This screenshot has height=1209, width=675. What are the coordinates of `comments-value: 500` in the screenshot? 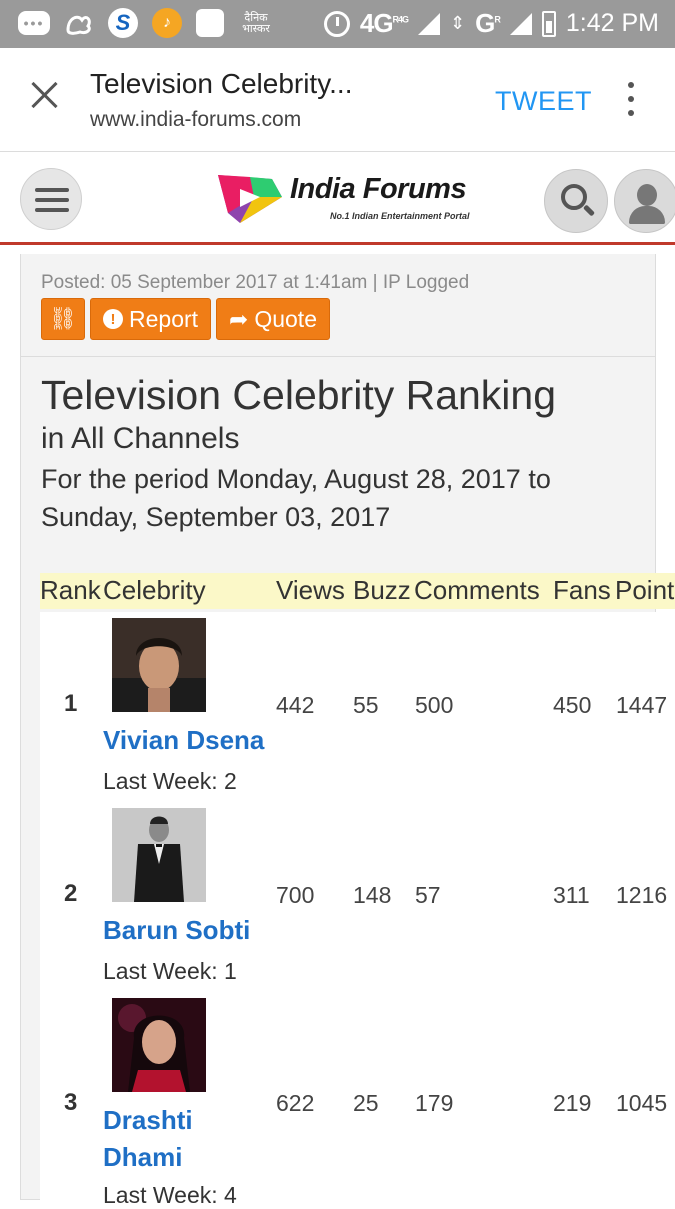 It's located at (434, 705).